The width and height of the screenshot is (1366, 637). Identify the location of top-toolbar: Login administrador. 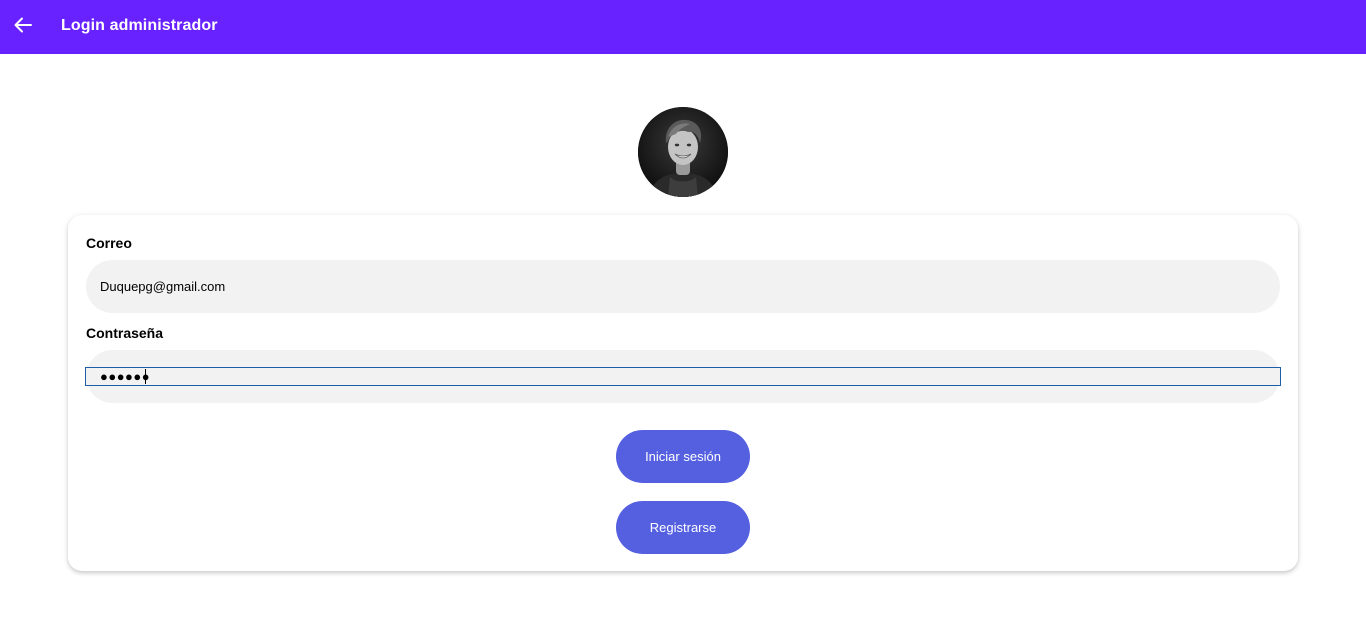
(683, 27).